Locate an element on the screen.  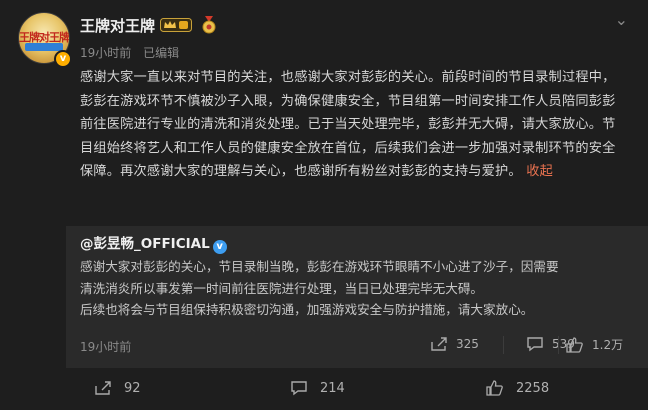
like-button: 2258 is located at coordinates (517, 388).